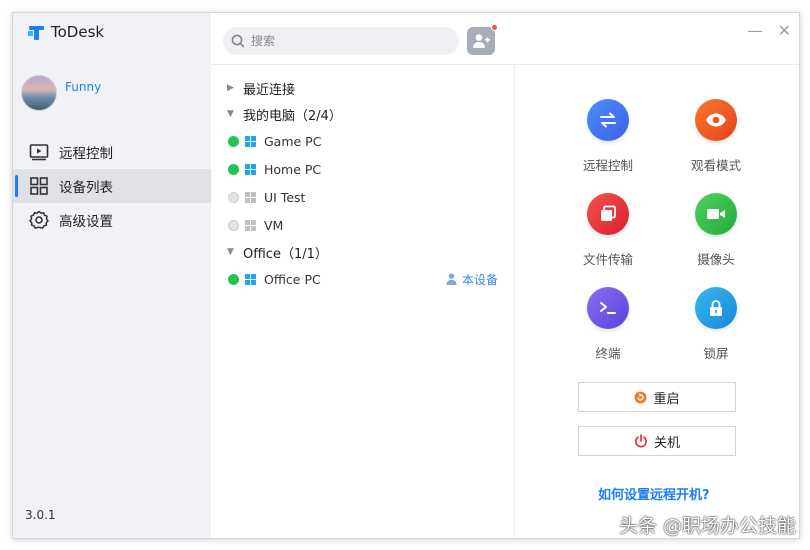  Describe the element at coordinates (494, 27) in the screenshot. I see `notification-dot` at that location.